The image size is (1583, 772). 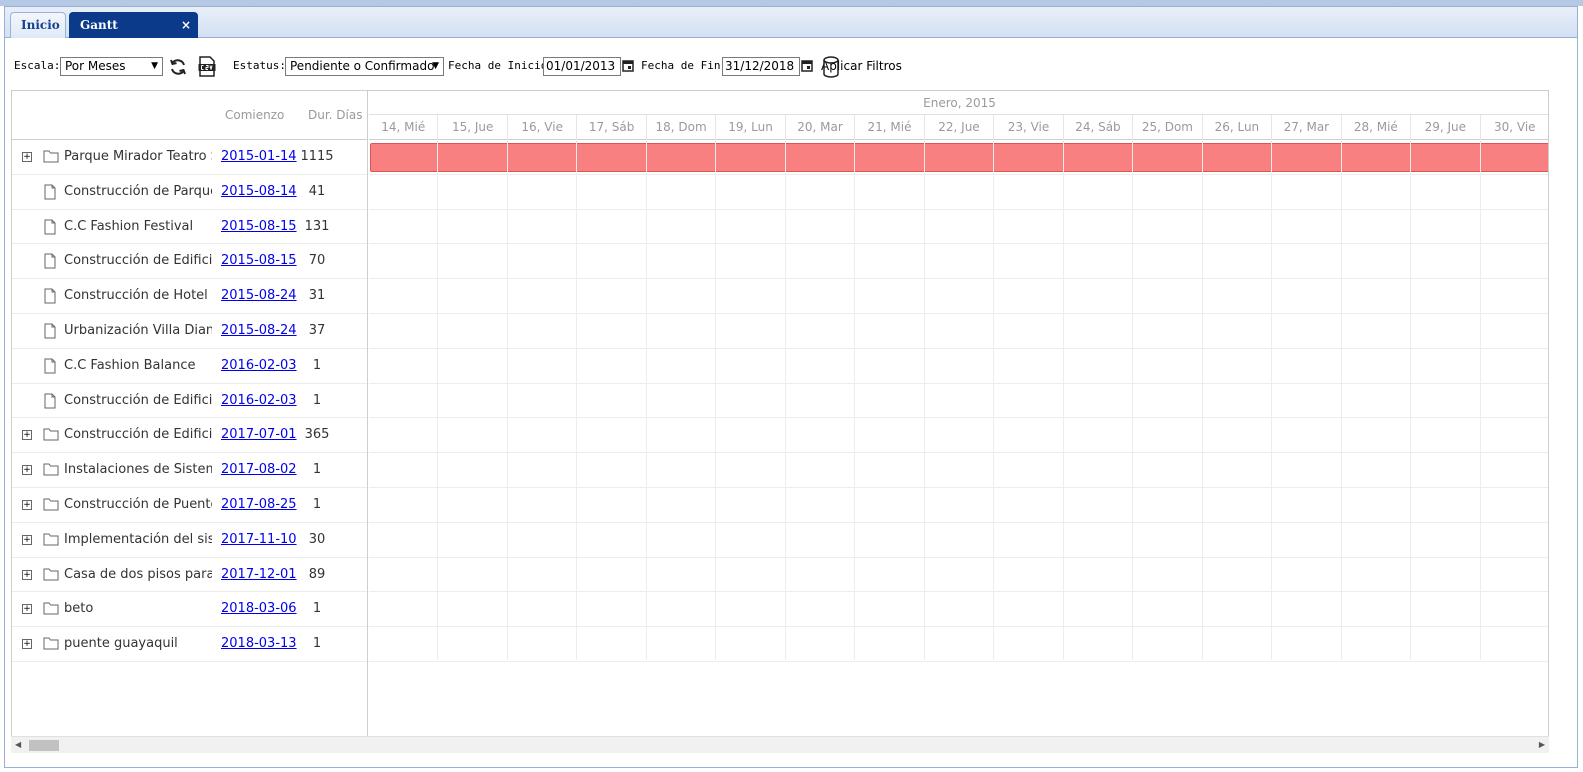 I want to click on table-row: + Construcción de Puento 2017-08-25 1, so click(x=189, y=505).